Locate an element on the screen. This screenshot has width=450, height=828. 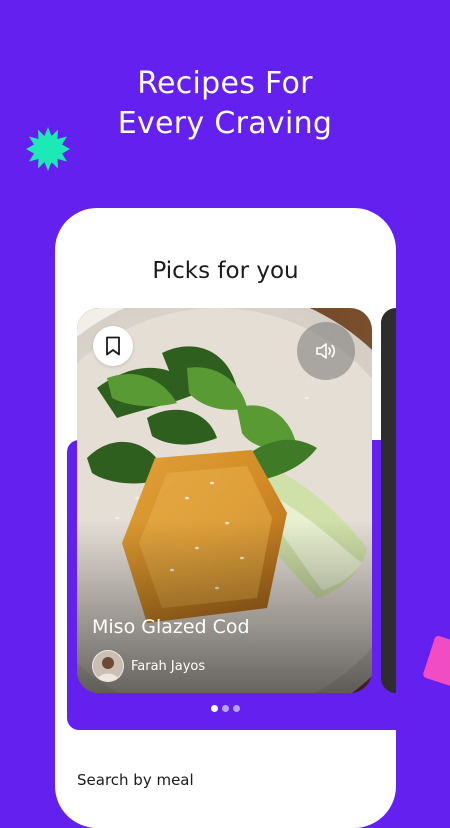
volume-icon is located at coordinates (326, 351).